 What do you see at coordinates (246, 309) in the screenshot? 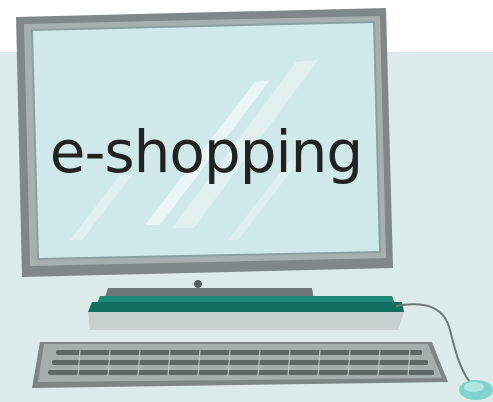
I see `monitor-base` at bounding box center [246, 309].